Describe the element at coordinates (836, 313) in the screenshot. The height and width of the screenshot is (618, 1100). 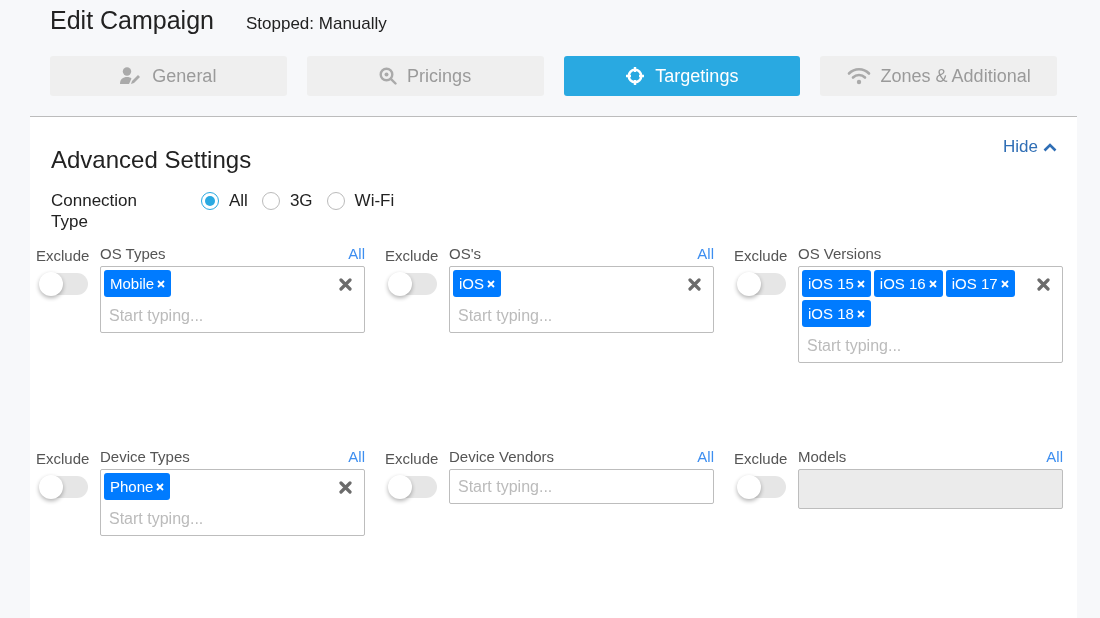
I see `tag-chip: iOS 18` at that location.